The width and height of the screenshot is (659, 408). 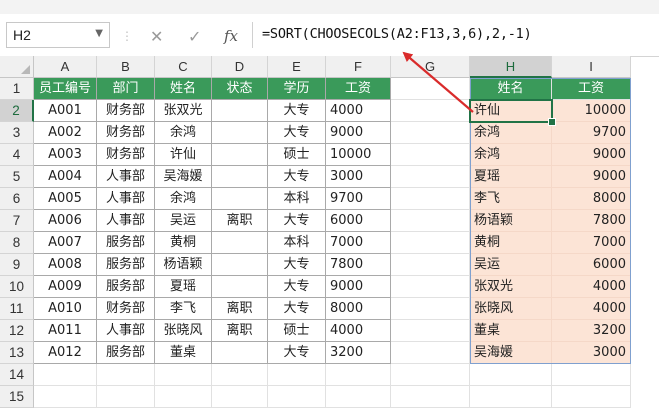 What do you see at coordinates (511, 331) in the screenshot?
I see `result-cell: 董桌` at bounding box center [511, 331].